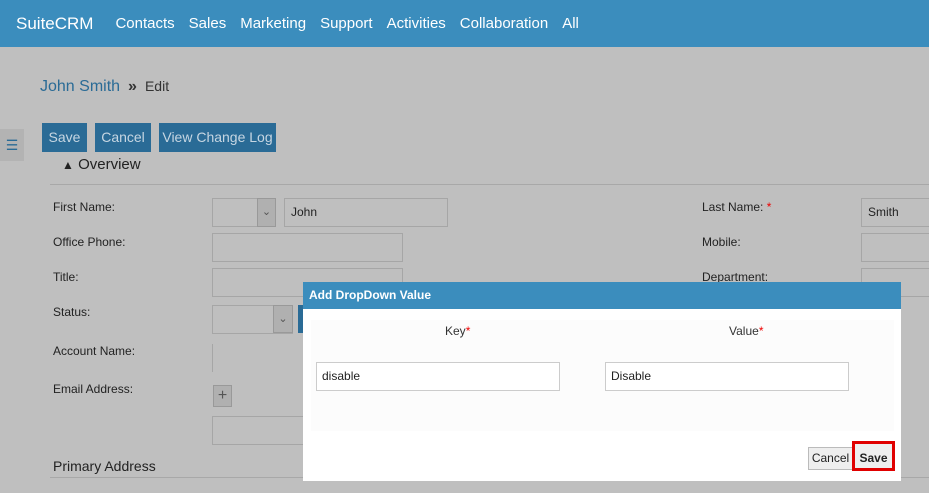  I want to click on nav-activities: Activities, so click(416, 23).